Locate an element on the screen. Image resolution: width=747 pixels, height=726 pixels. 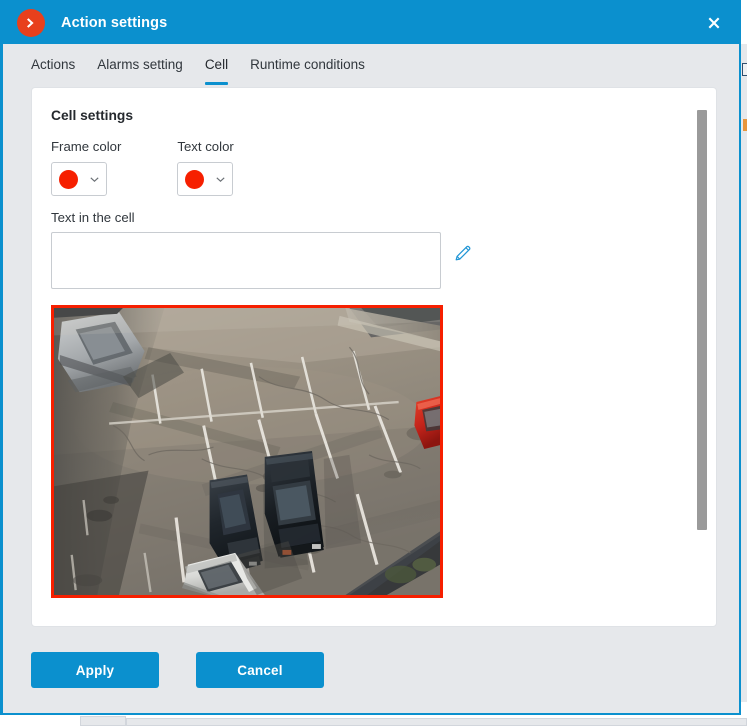
tab-alarms-setting: Alarms setting is located at coordinates (147, 65).